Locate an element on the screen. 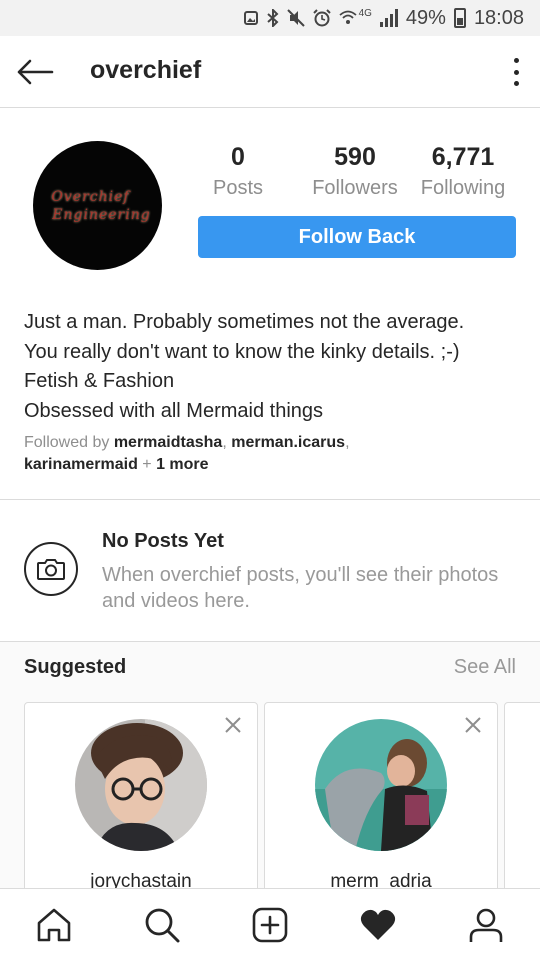  follow-back-button: Follow Back is located at coordinates (357, 237).